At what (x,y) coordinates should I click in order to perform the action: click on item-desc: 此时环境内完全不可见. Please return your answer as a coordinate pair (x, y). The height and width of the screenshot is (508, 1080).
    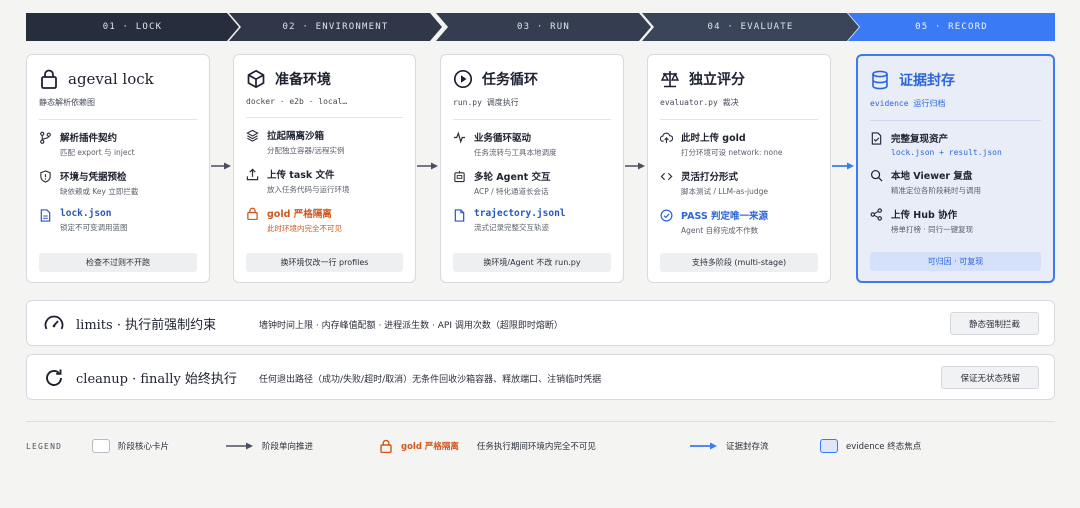
    Looking at the image, I should click on (304, 228).